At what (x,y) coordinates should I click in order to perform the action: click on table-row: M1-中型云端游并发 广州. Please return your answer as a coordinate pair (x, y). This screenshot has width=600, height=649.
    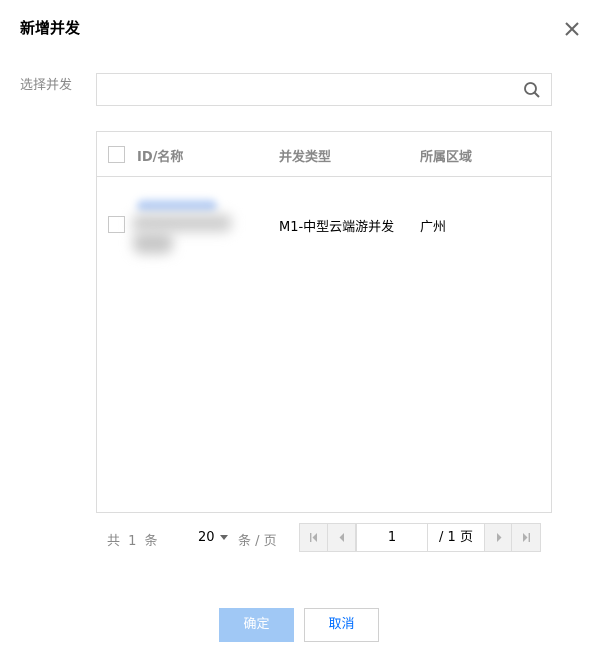
    Looking at the image, I should click on (324, 225).